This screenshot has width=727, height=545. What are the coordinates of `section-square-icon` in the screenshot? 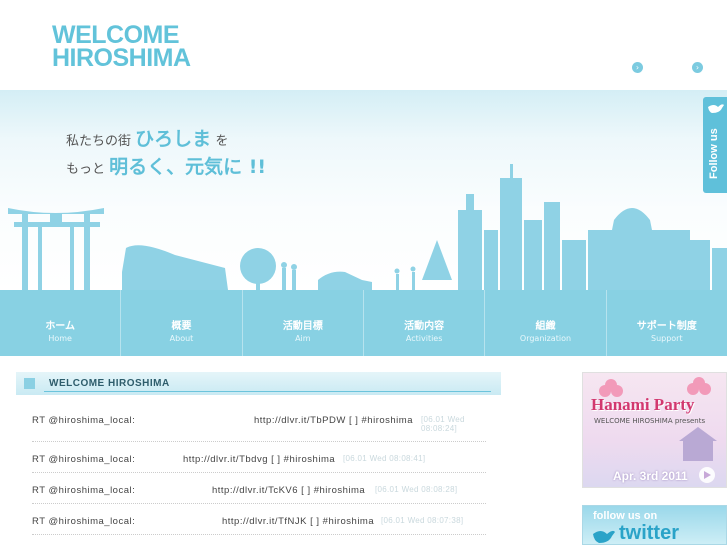 It's located at (29, 383).